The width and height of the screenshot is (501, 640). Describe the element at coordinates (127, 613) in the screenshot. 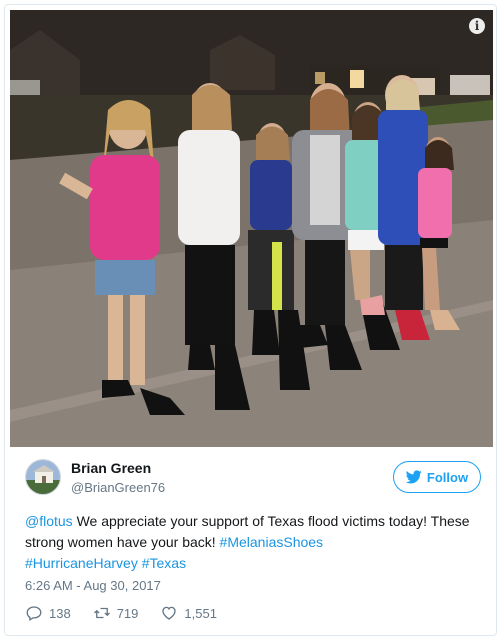

I see `retweet-count: 719` at that location.